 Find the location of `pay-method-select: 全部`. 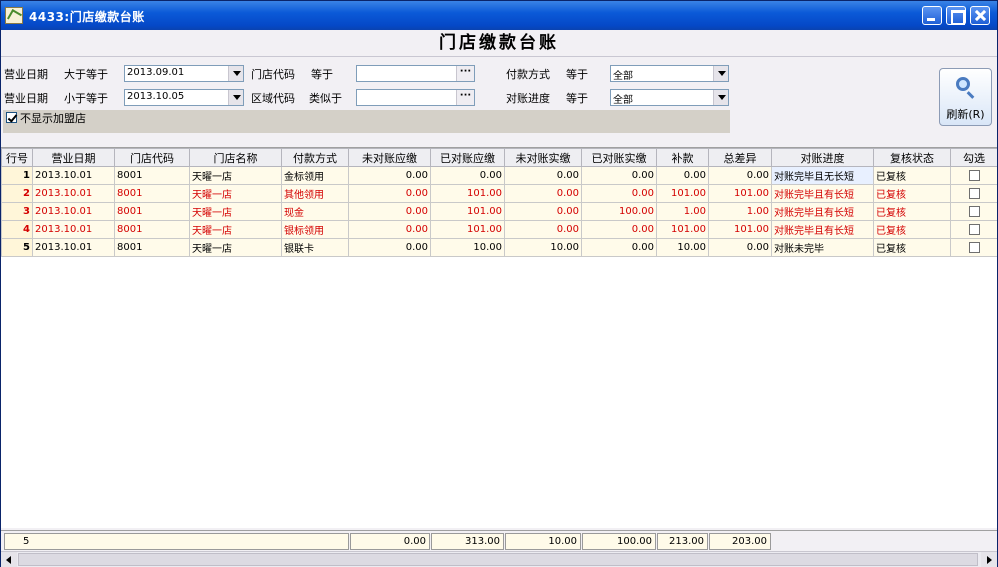

pay-method-select: 全部 is located at coordinates (669, 73).